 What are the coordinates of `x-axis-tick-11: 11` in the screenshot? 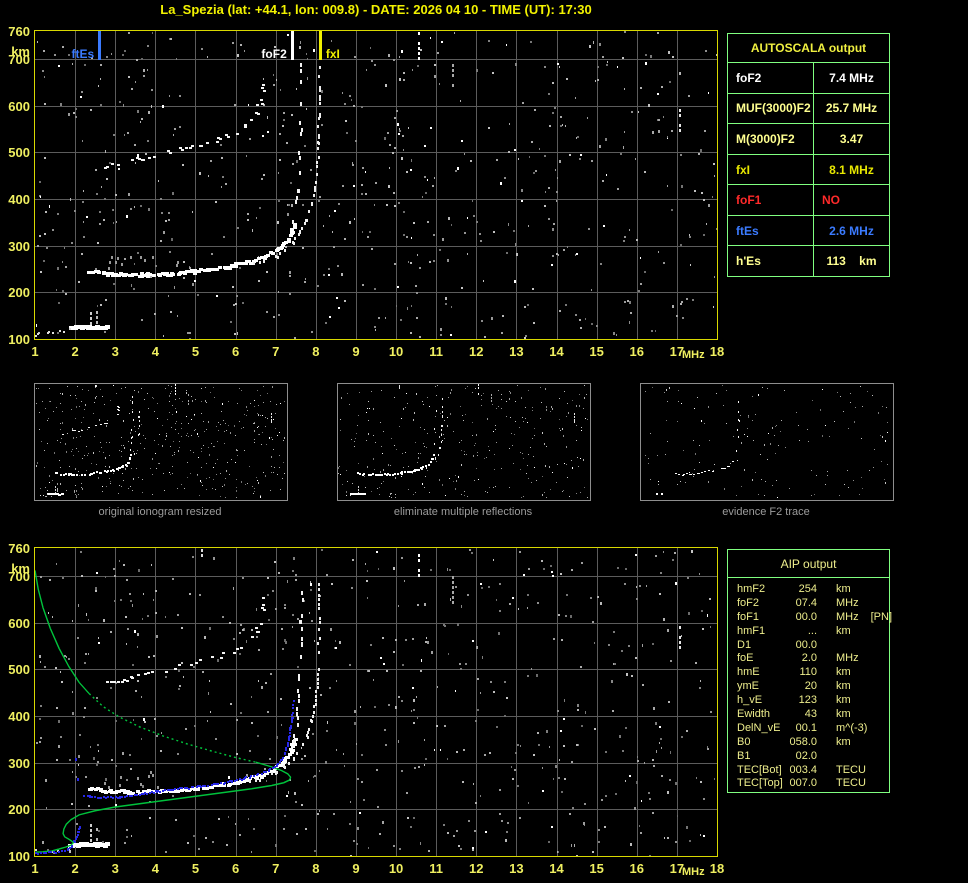 It's located at (436, 351).